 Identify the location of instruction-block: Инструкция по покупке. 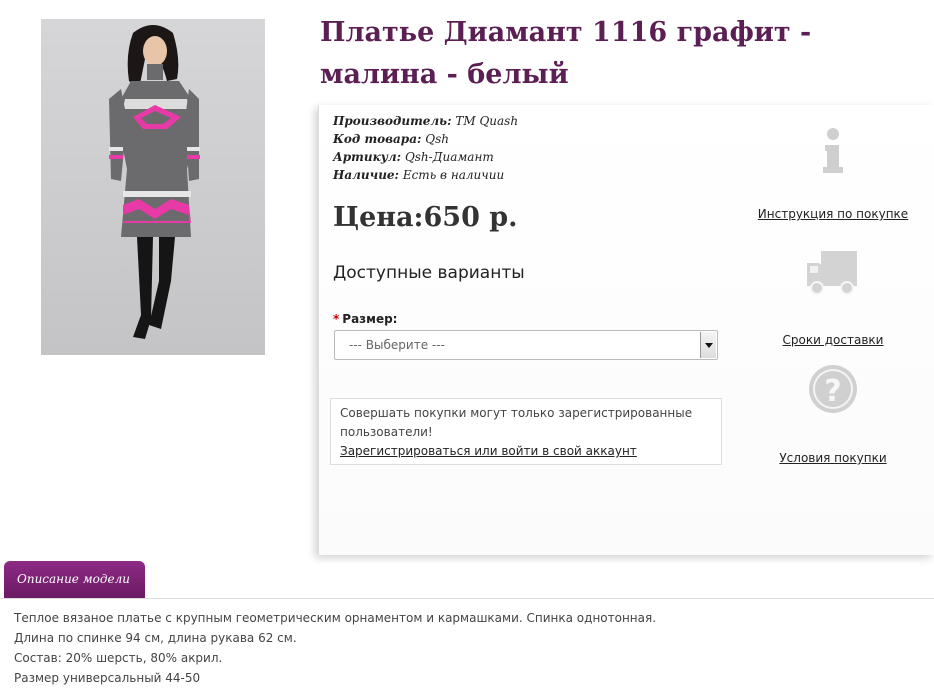
(833, 171).